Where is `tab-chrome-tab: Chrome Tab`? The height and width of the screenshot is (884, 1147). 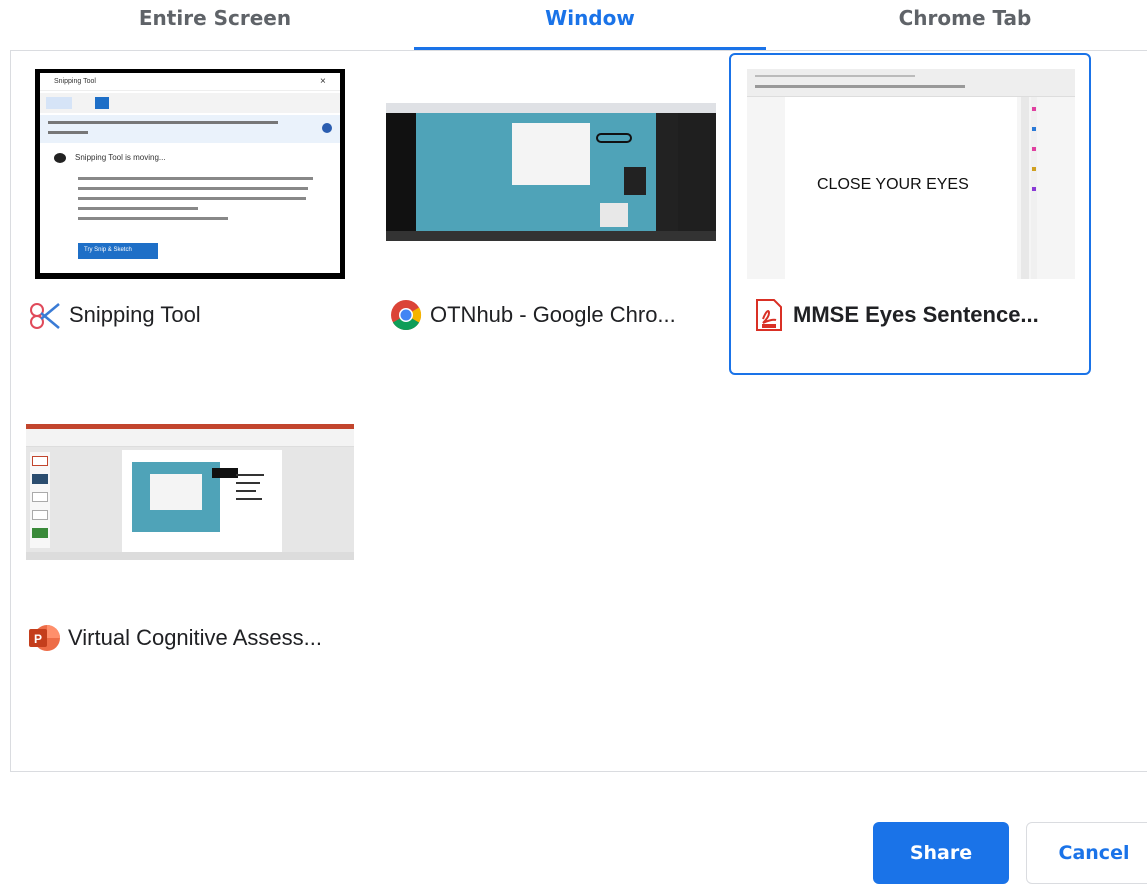 tab-chrome-tab: Chrome Tab is located at coordinates (965, 21).